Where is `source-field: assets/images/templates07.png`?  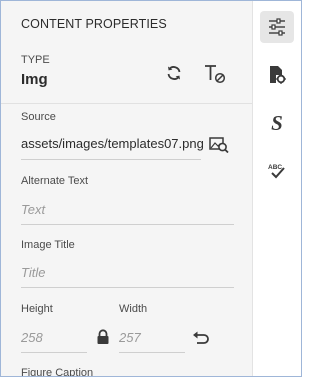 source-field: assets/images/templates07.png is located at coordinates (112, 146).